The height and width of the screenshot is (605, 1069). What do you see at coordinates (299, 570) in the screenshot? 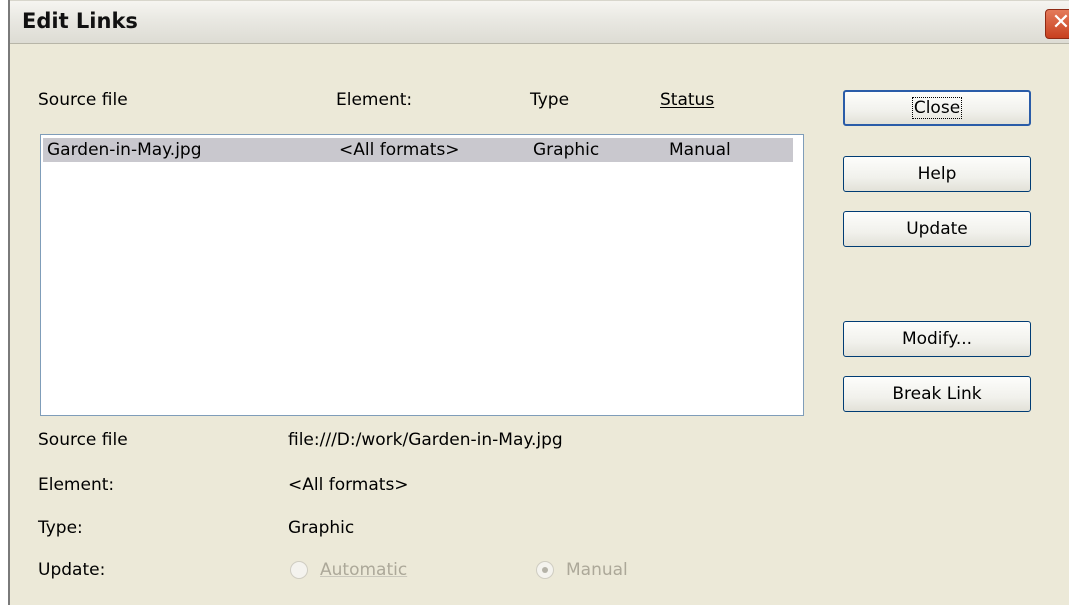
I see `automatic-radio` at bounding box center [299, 570].